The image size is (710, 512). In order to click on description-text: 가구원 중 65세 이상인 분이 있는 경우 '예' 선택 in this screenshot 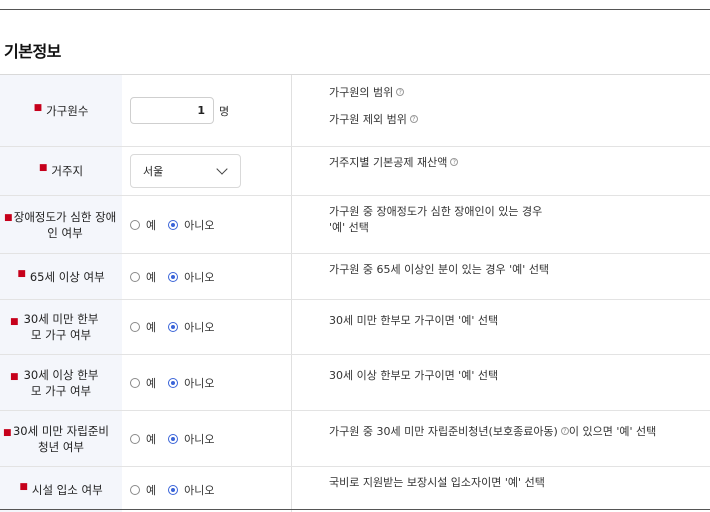, I will do `click(439, 269)`.